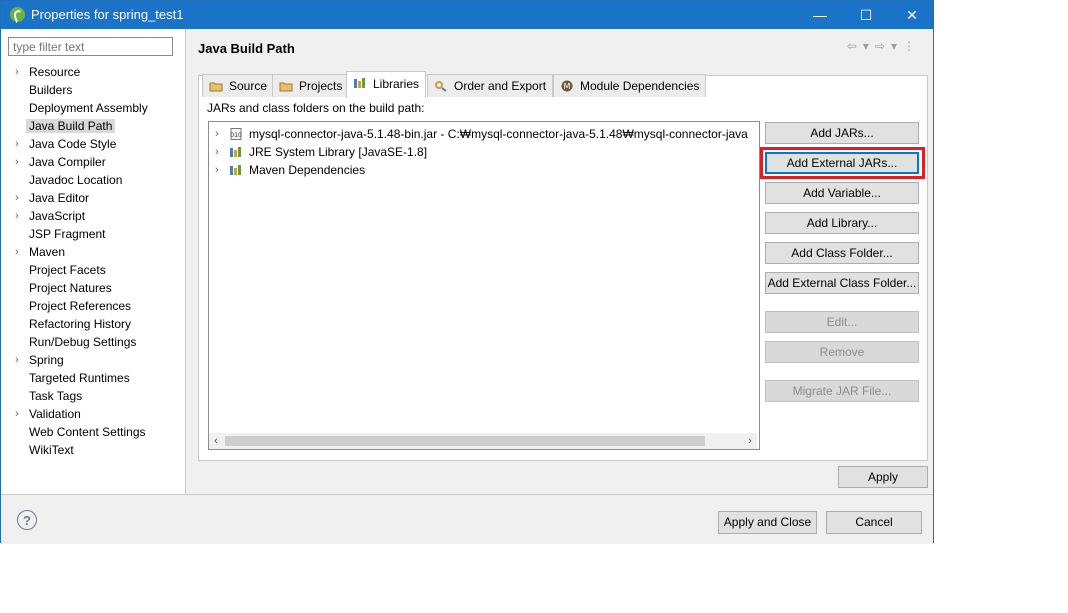  I want to click on scrollbar-thumb, so click(465, 441).